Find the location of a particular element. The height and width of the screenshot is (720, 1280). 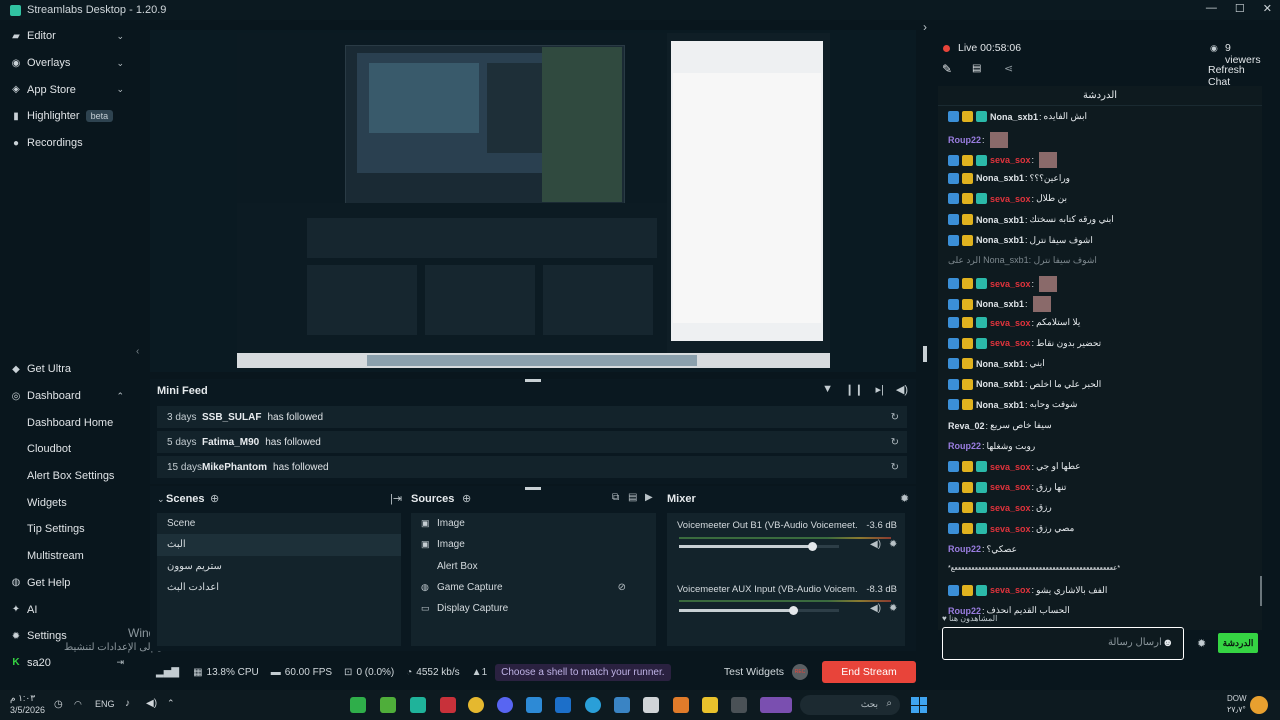

discord-icon is located at coordinates (505, 705).